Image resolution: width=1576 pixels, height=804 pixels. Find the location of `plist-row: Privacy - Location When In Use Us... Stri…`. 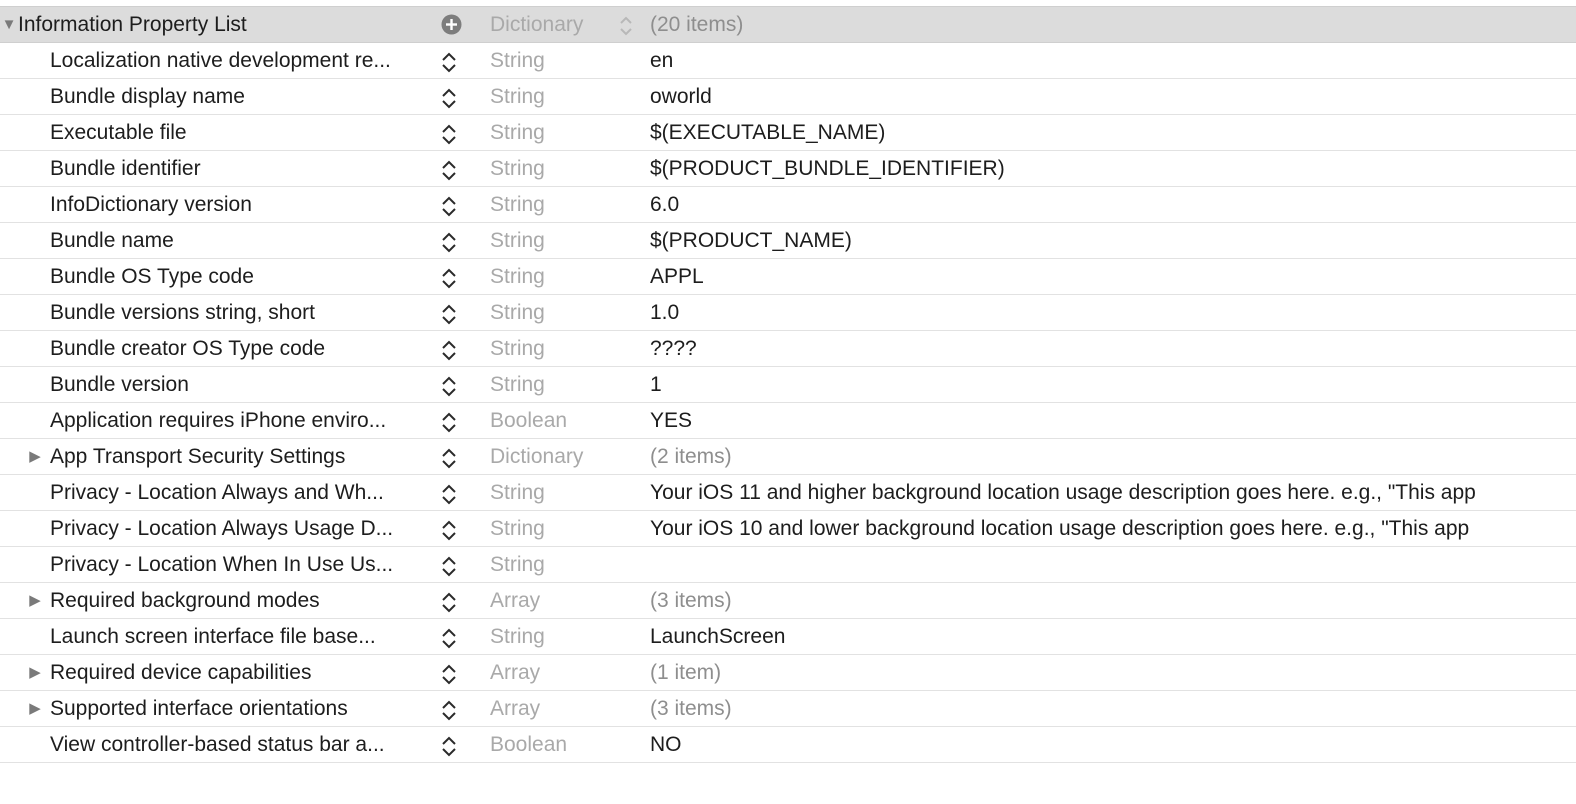

plist-row: Privacy - Location When In Use Us... Stri… is located at coordinates (788, 565).